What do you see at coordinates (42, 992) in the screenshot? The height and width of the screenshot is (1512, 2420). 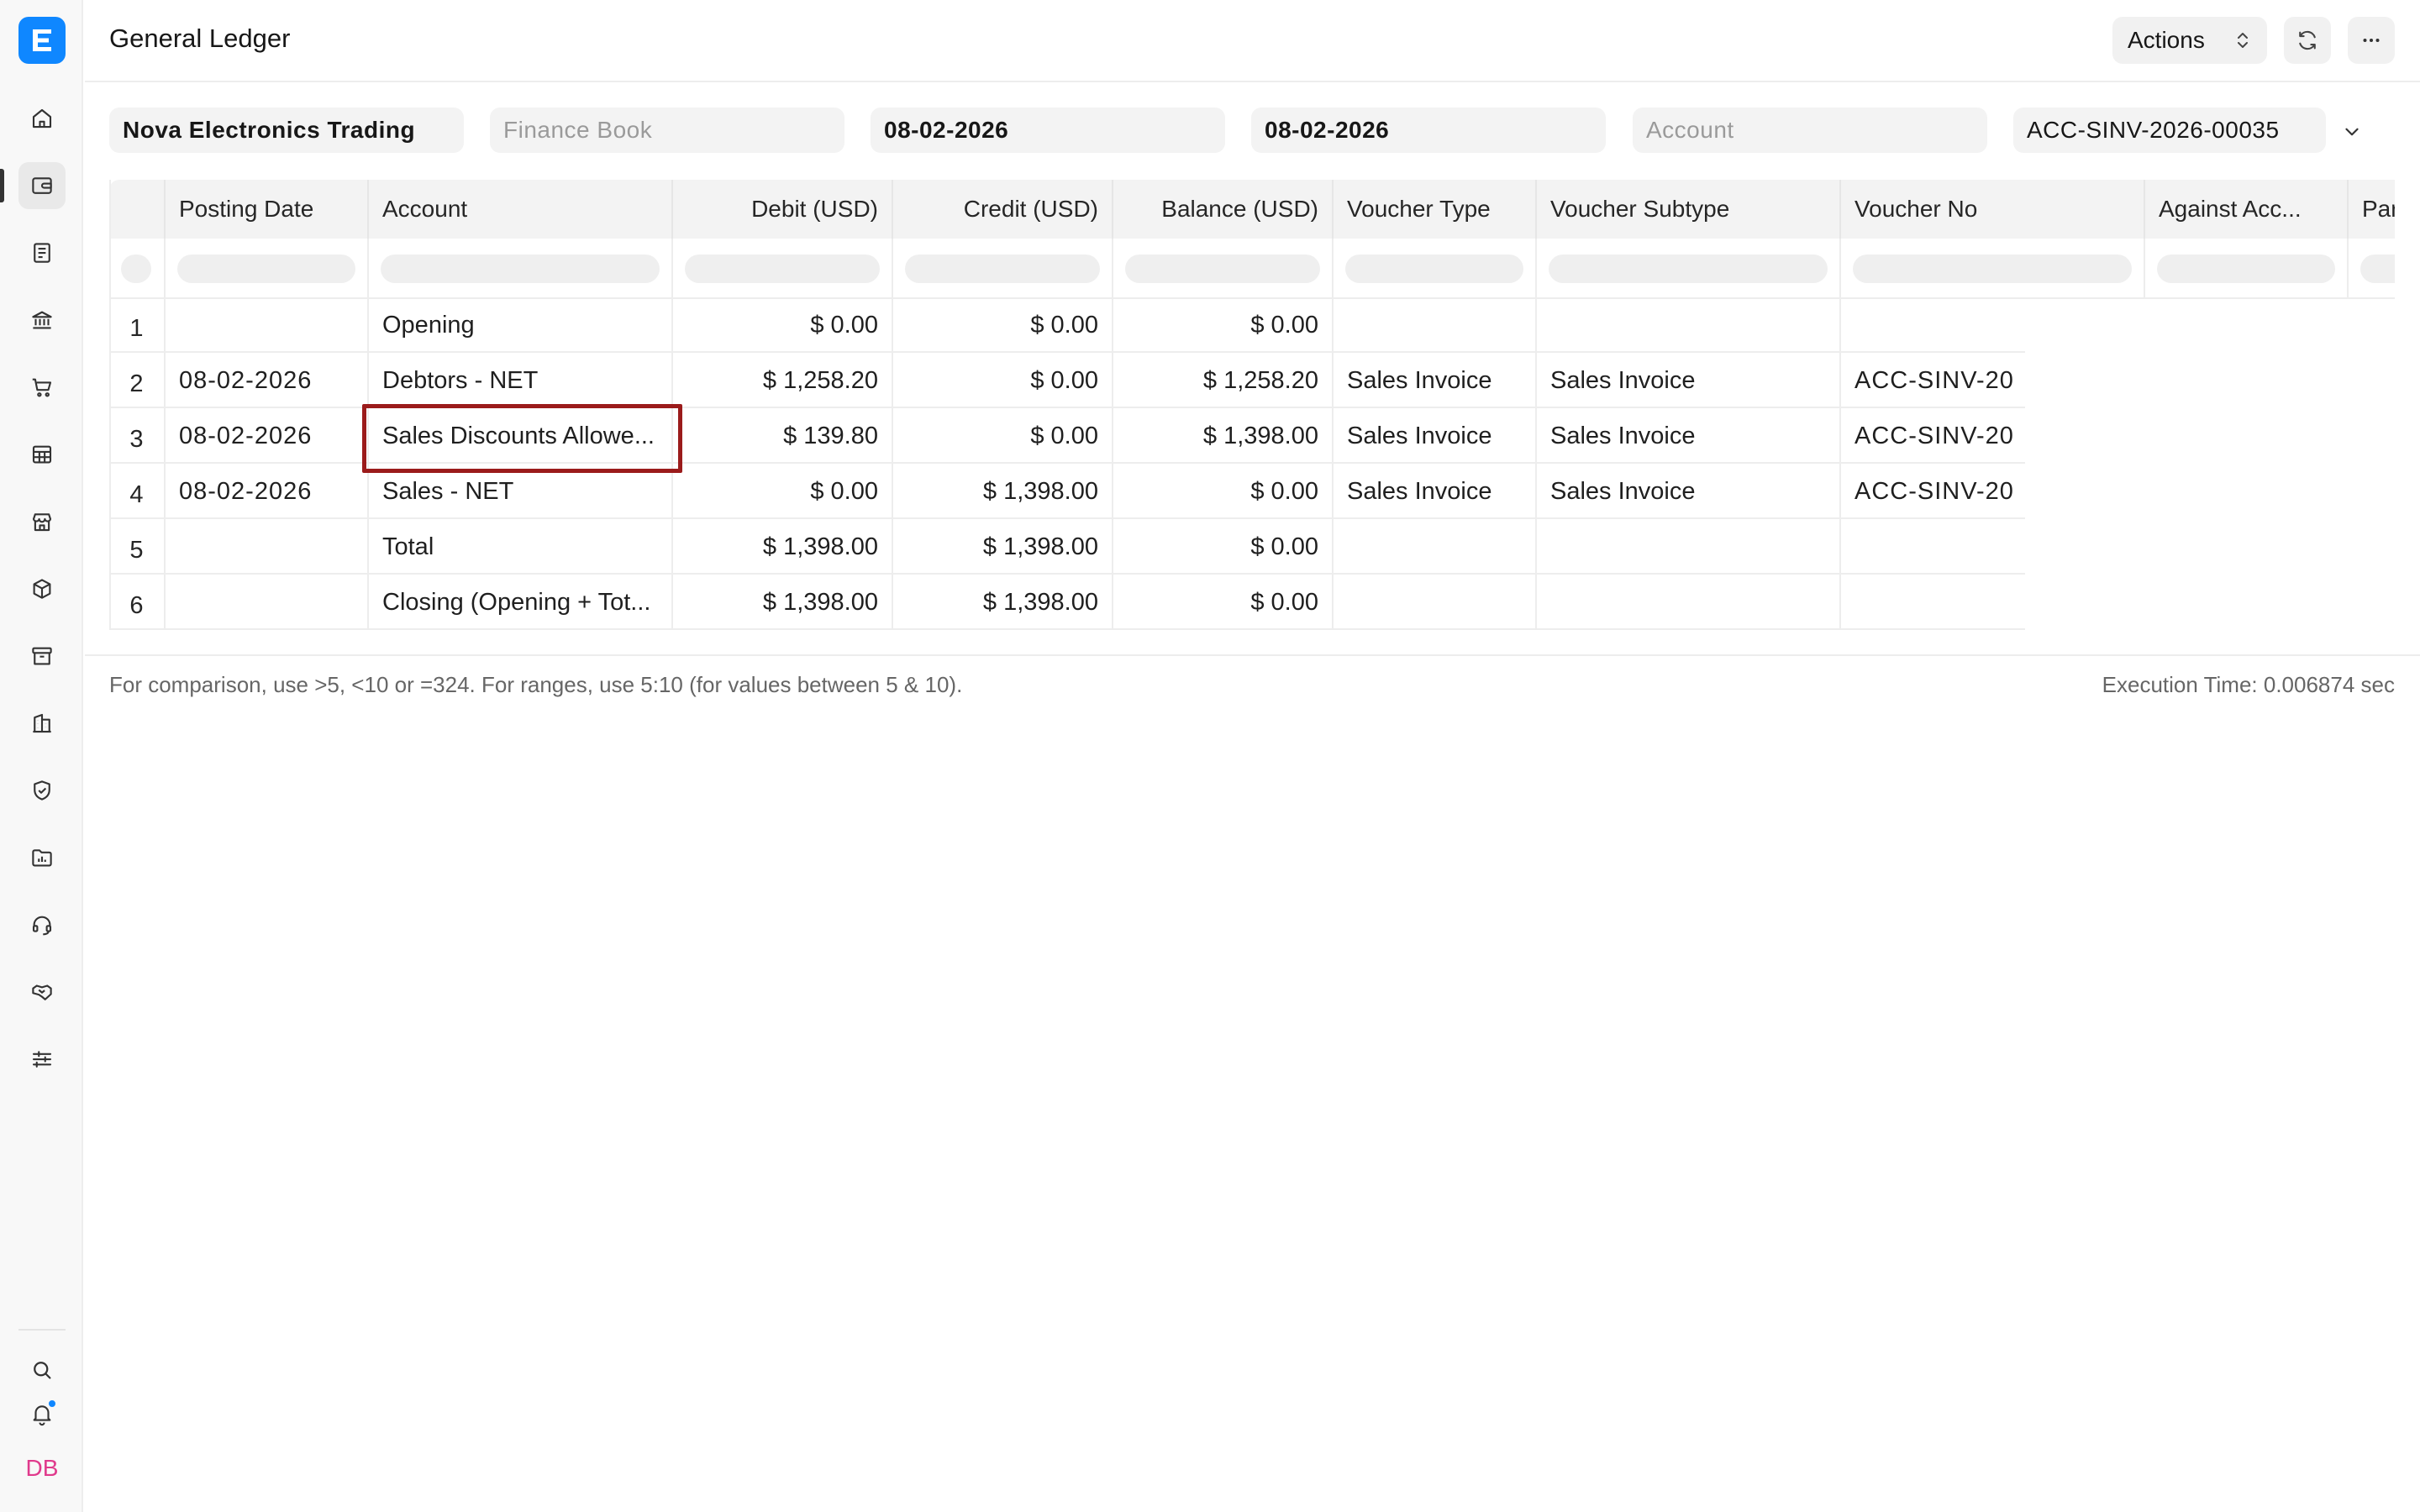 I see `sidebar-item-crm` at bounding box center [42, 992].